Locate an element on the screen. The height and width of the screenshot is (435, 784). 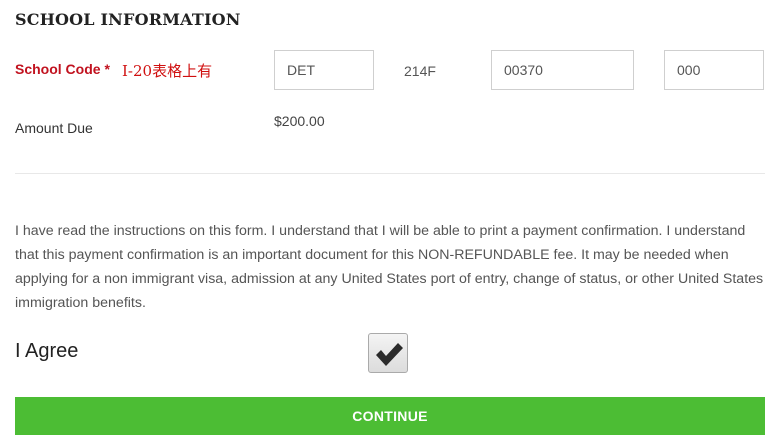
school-code-part4-input is located at coordinates (714, 70).